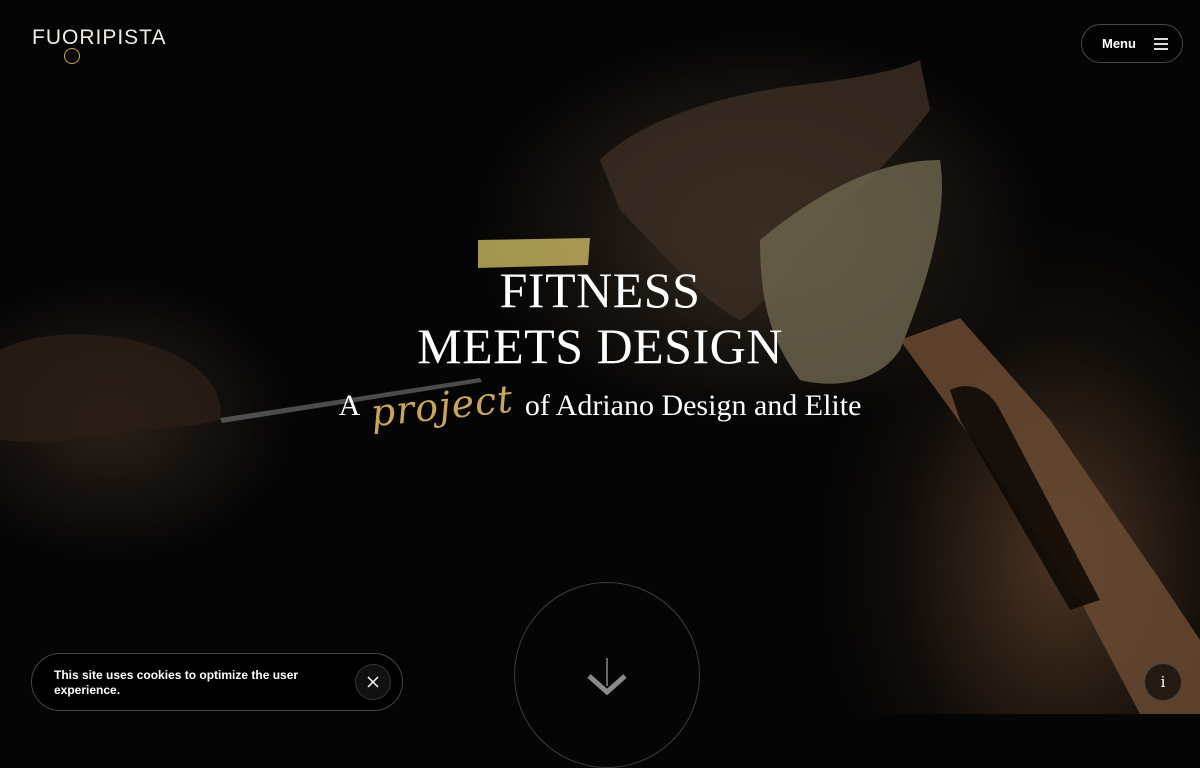 This screenshot has width=1200, height=768. I want to click on hero-headline: FITNESS MEETS DESIGN, so click(600, 318).